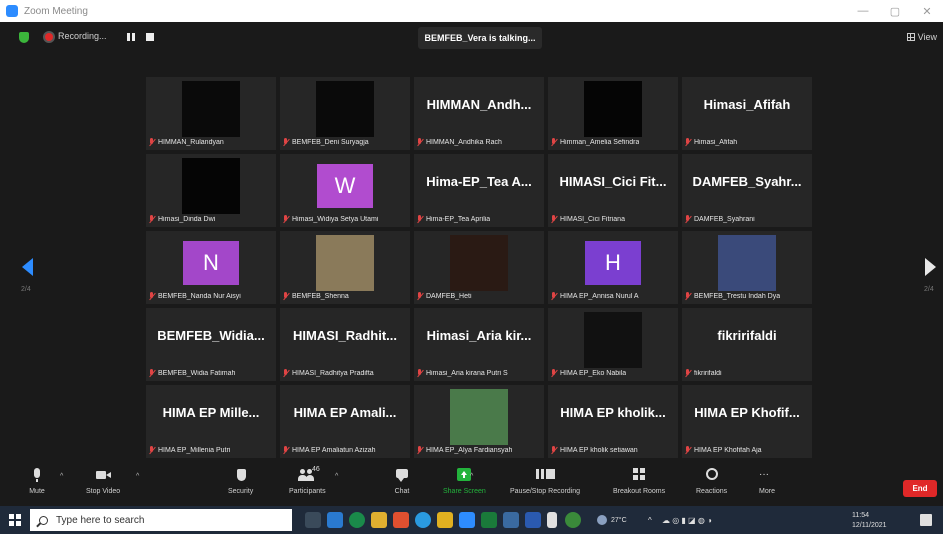  What do you see at coordinates (599, 296) in the screenshot?
I see `participant-name-text: HIMA EP_Annisa Nurul A` at bounding box center [599, 296].